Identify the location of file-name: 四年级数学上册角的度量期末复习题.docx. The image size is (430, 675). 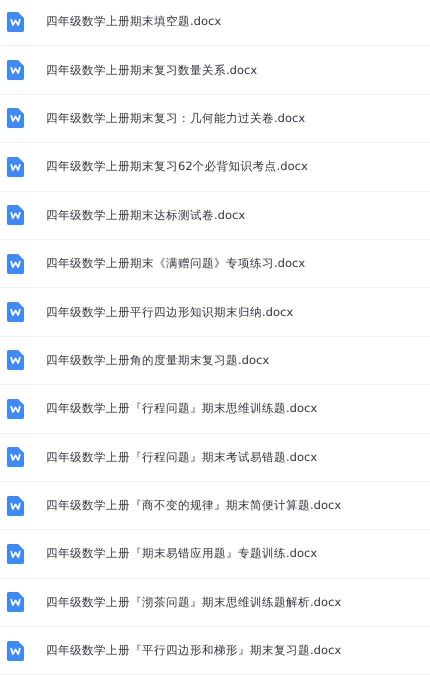
(158, 360).